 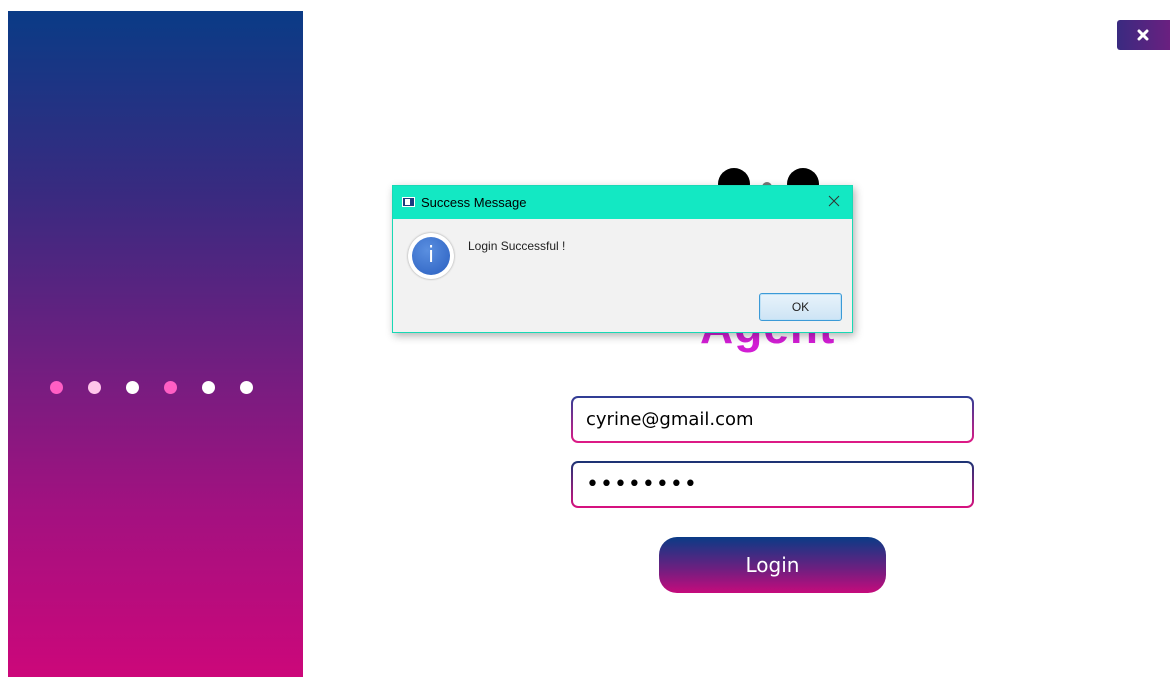 I want to click on dialog-close-button, so click(x=834, y=202).